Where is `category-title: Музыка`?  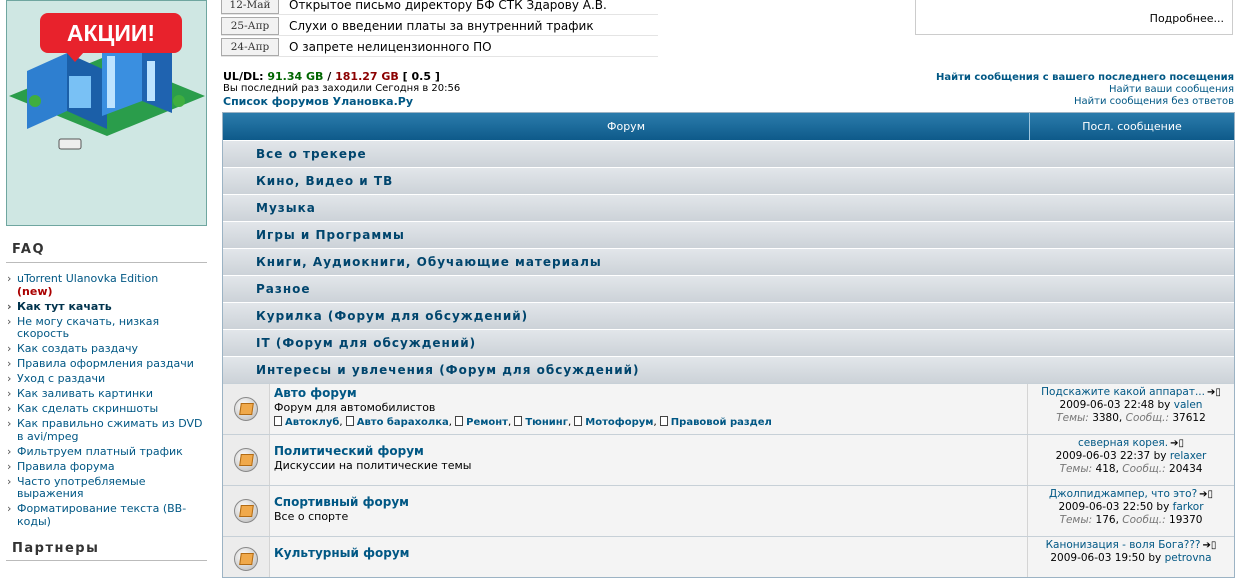 category-title: Музыка is located at coordinates (286, 208).